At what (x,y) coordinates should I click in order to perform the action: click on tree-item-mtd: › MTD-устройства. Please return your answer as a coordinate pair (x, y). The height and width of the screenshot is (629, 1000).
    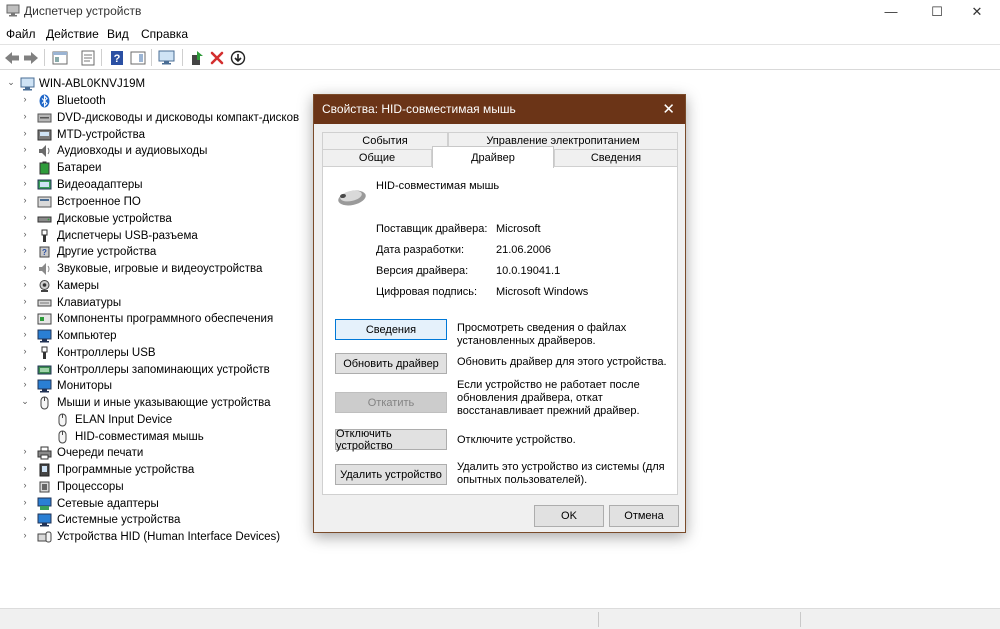
    Looking at the image, I should click on (165, 135).